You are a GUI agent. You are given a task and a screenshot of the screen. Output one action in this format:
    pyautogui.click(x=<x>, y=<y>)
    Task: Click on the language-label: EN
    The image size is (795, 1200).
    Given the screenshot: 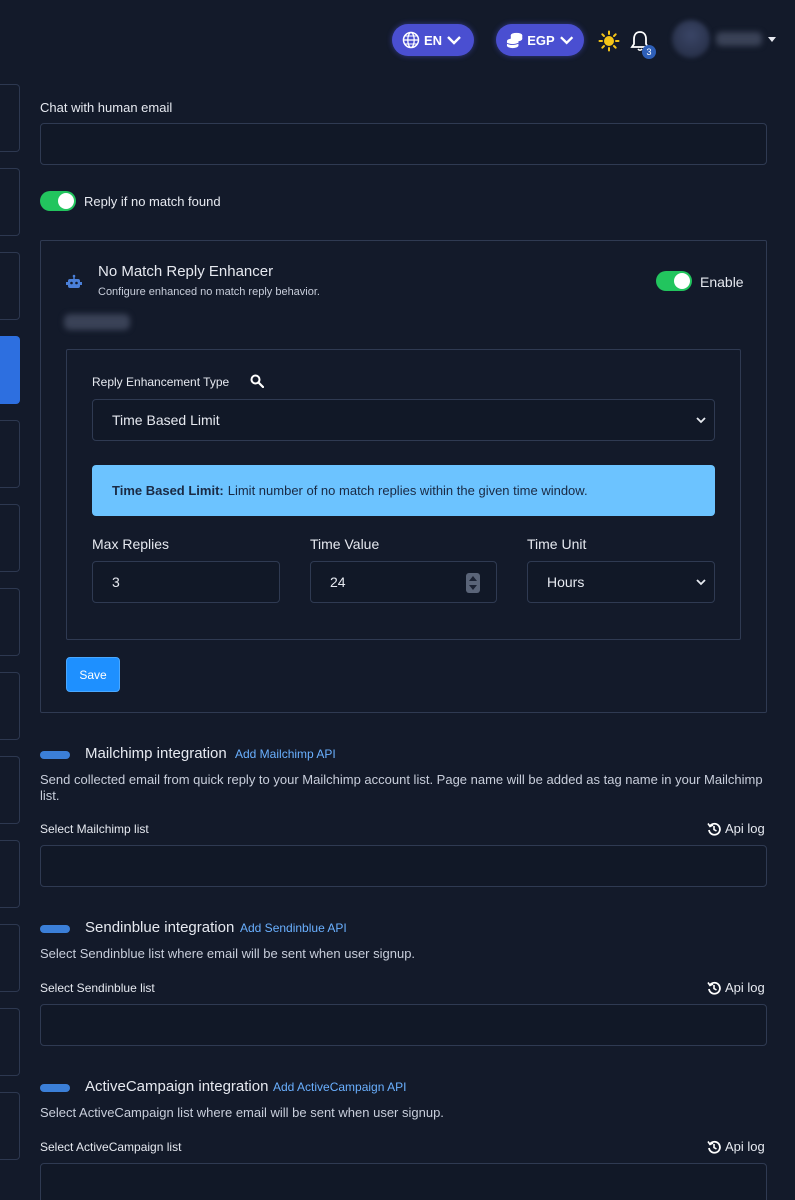 What is the action you would take?
    pyautogui.click(x=433, y=40)
    